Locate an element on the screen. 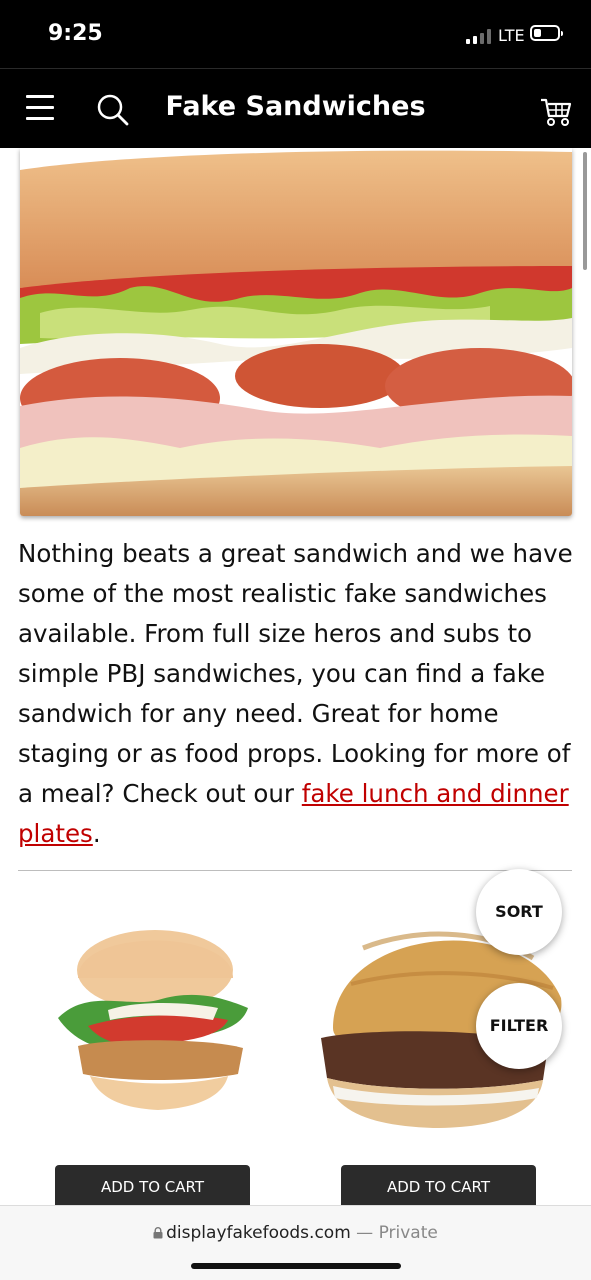  signal-icon is located at coordinates (480, 36).